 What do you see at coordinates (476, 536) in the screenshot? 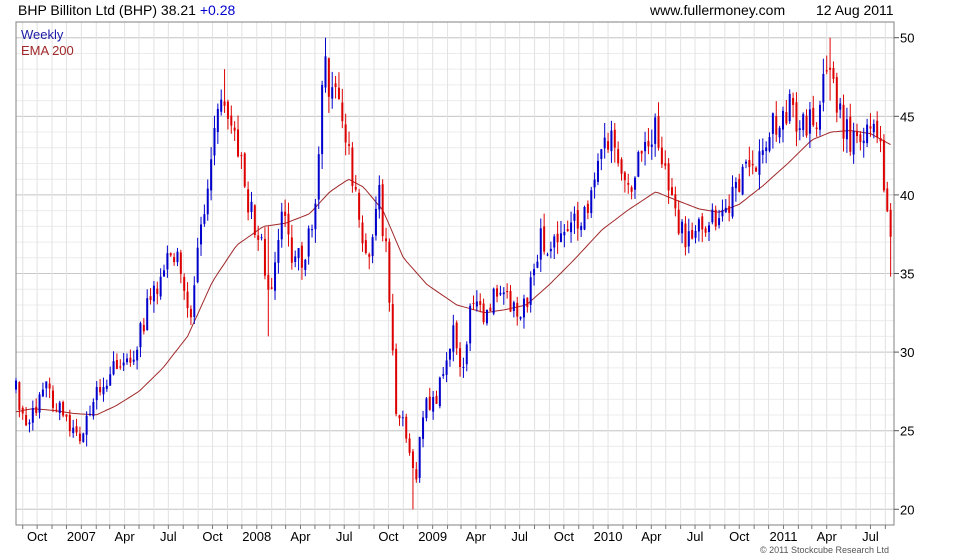
I see `x-tick-label: Apr` at bounding box center [476, 536].